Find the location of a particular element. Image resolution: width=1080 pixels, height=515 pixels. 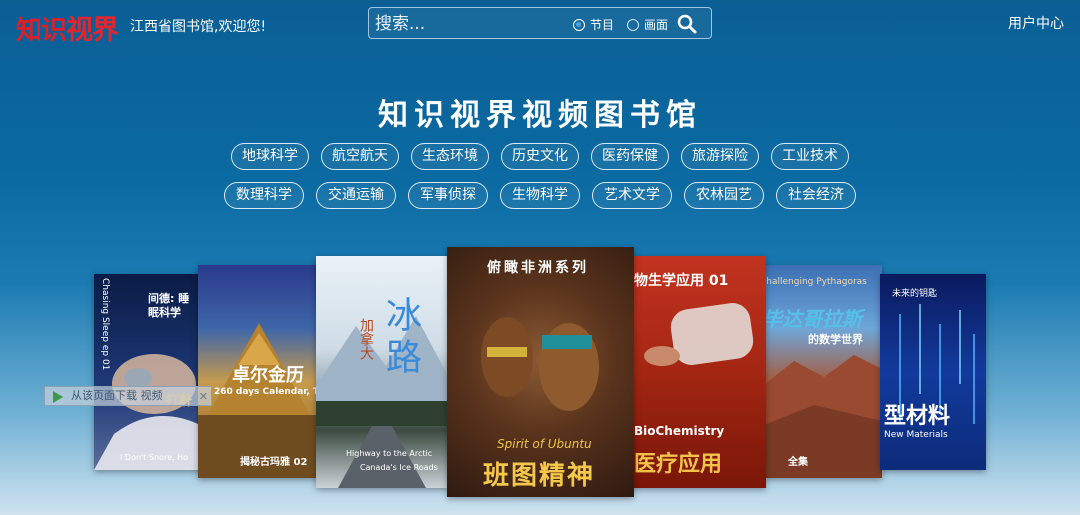

welcome-message: 江西省图书馆,欢迎您! is located at coordinates (198, 27).